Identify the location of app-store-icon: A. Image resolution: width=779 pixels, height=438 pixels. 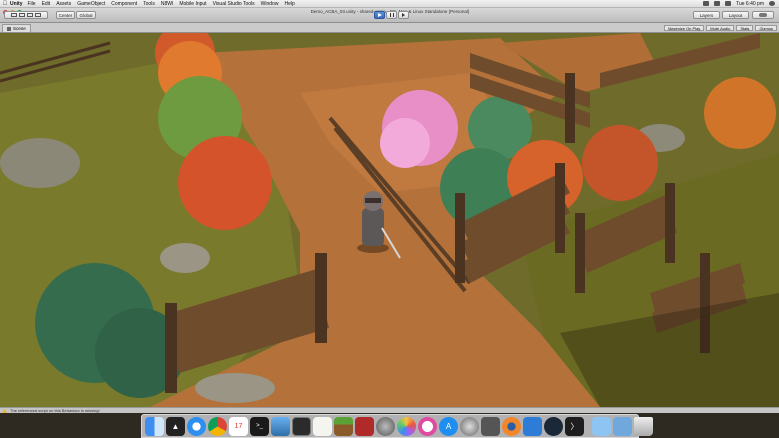
(448, 426).